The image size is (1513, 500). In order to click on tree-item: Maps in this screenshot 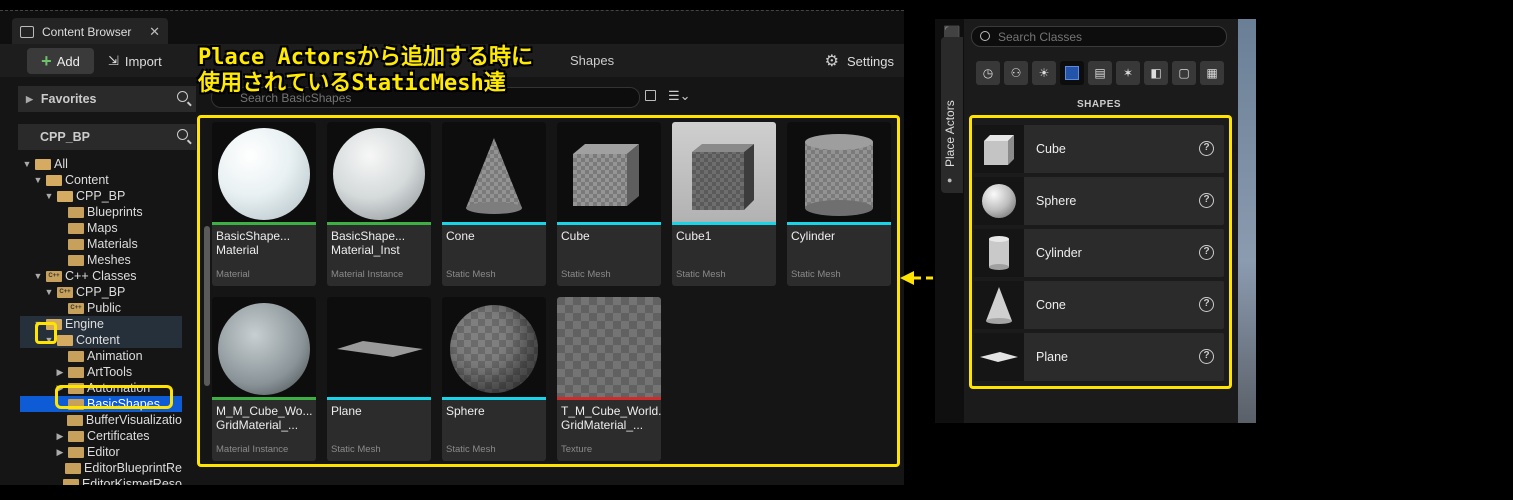, I will do `click(101, 228)`.